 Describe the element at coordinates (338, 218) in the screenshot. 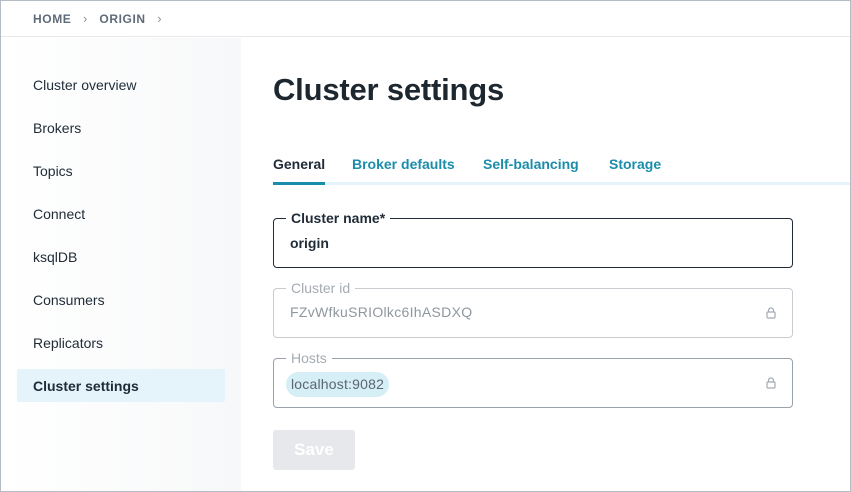

I see `cluster-name-label: Cluster name*` at that location.